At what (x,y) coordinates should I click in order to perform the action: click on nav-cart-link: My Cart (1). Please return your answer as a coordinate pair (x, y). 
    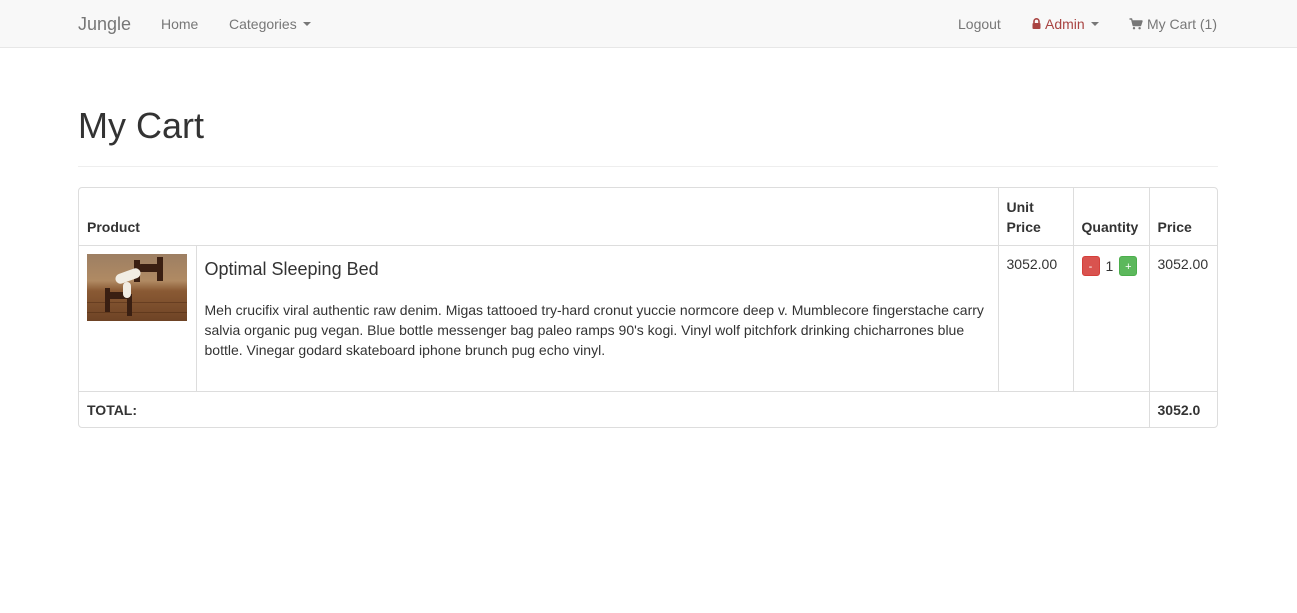
    Looking at the image, I should click on (1173, 23).